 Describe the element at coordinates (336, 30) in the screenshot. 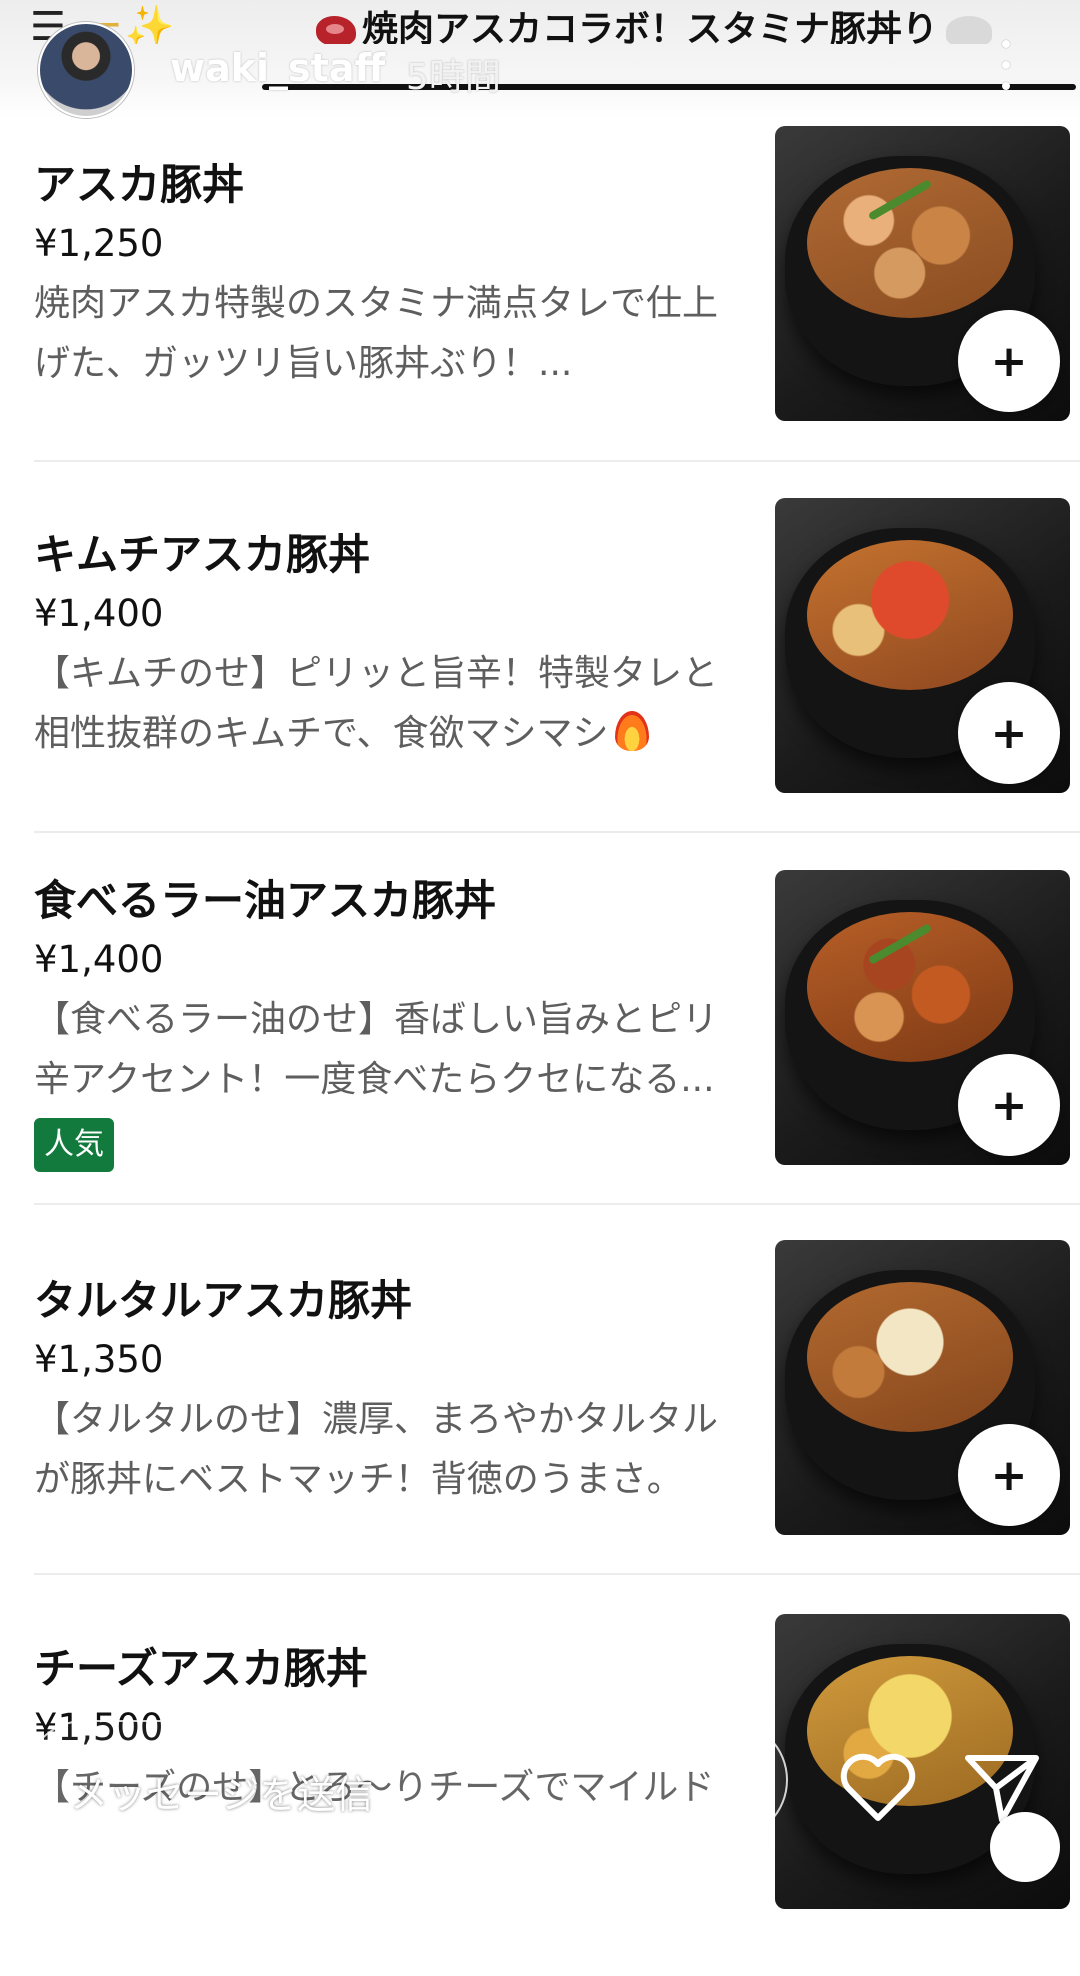

I see `meat-icon` at that location.